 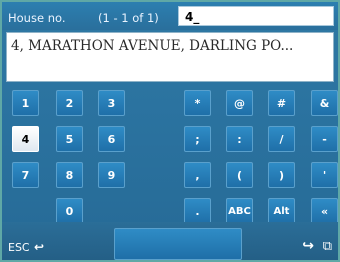 I want to click on key-5: 5, so click(x=69, y=139).